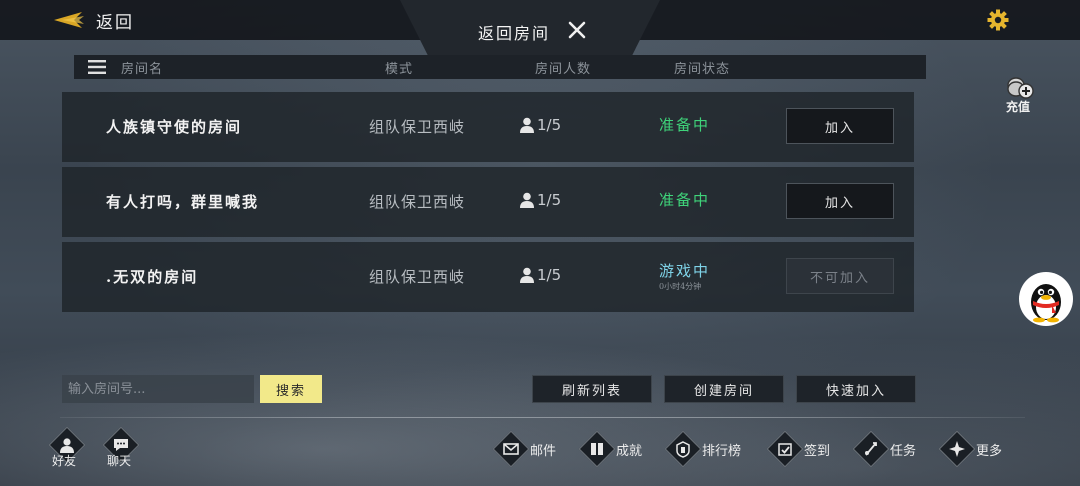  Describe the element at coordinates (683, 449) in the screenshot. I see `leaderboard-icon` at that location.